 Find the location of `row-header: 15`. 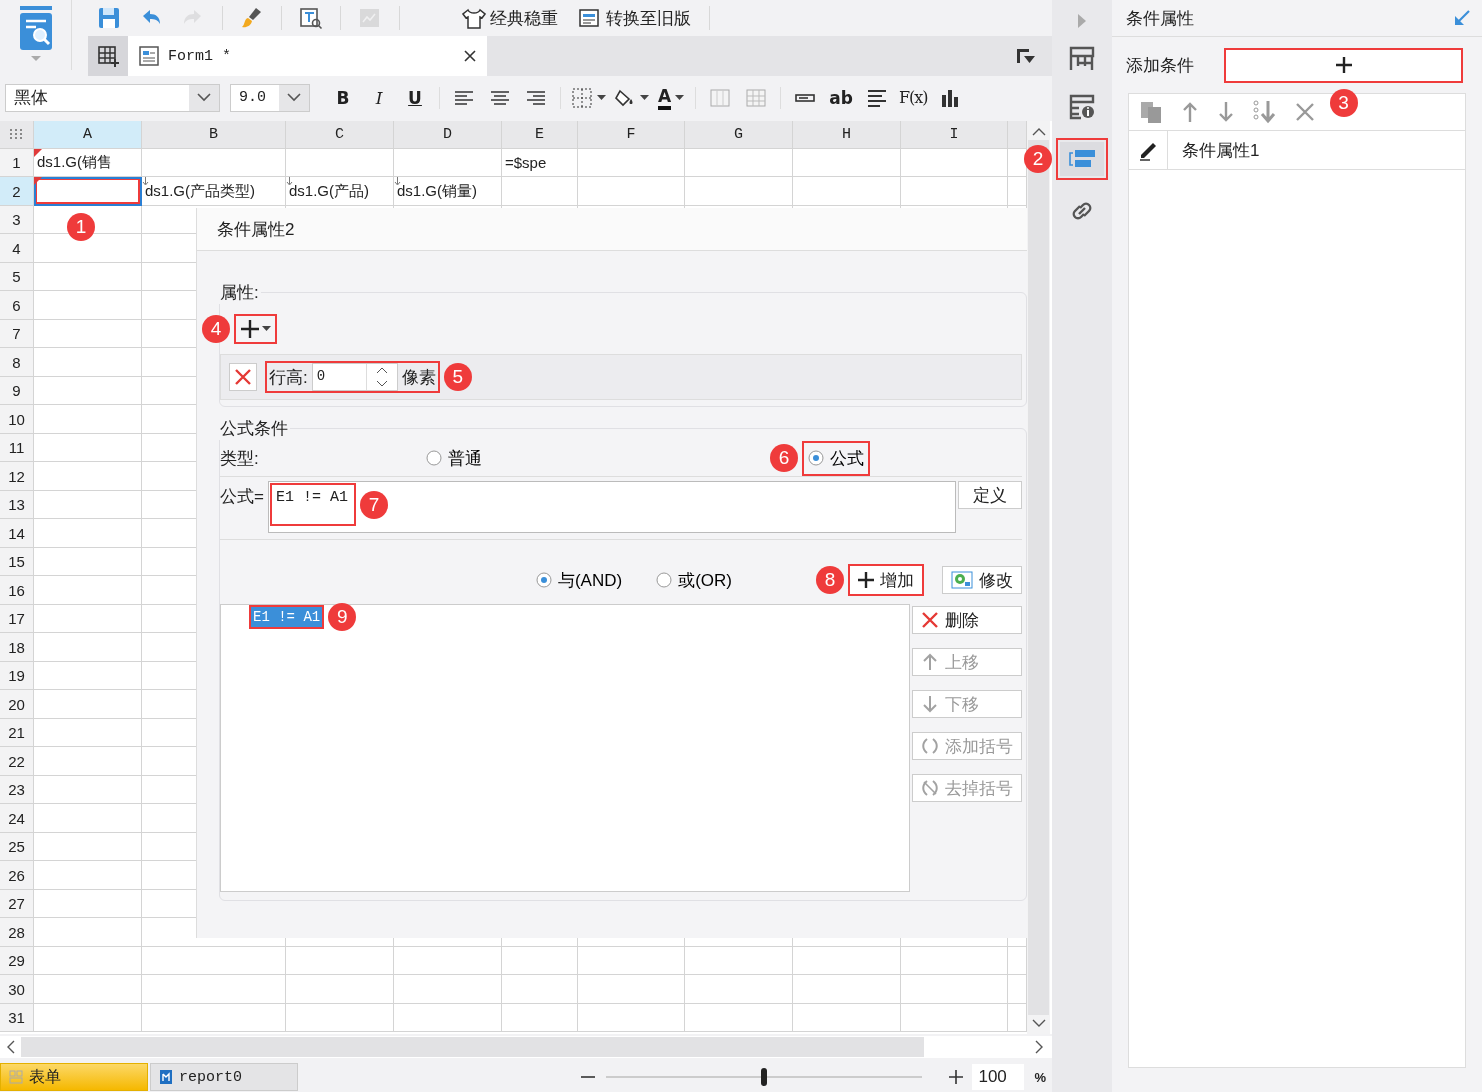

row-header: 15 is located at coordinates (17, 562).